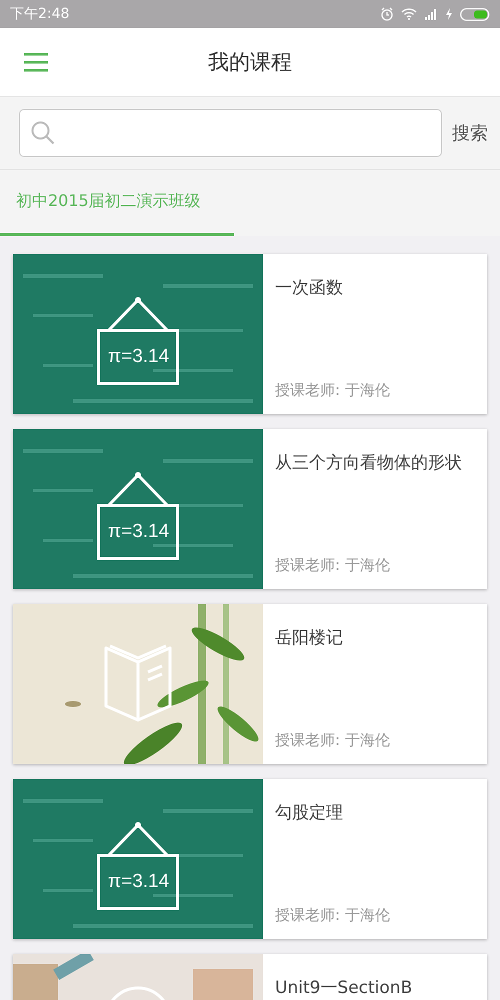  Describe the element at coordinates (250, 977) in the screenshot. I see `course-card: Unit9一SectionB` at that location.